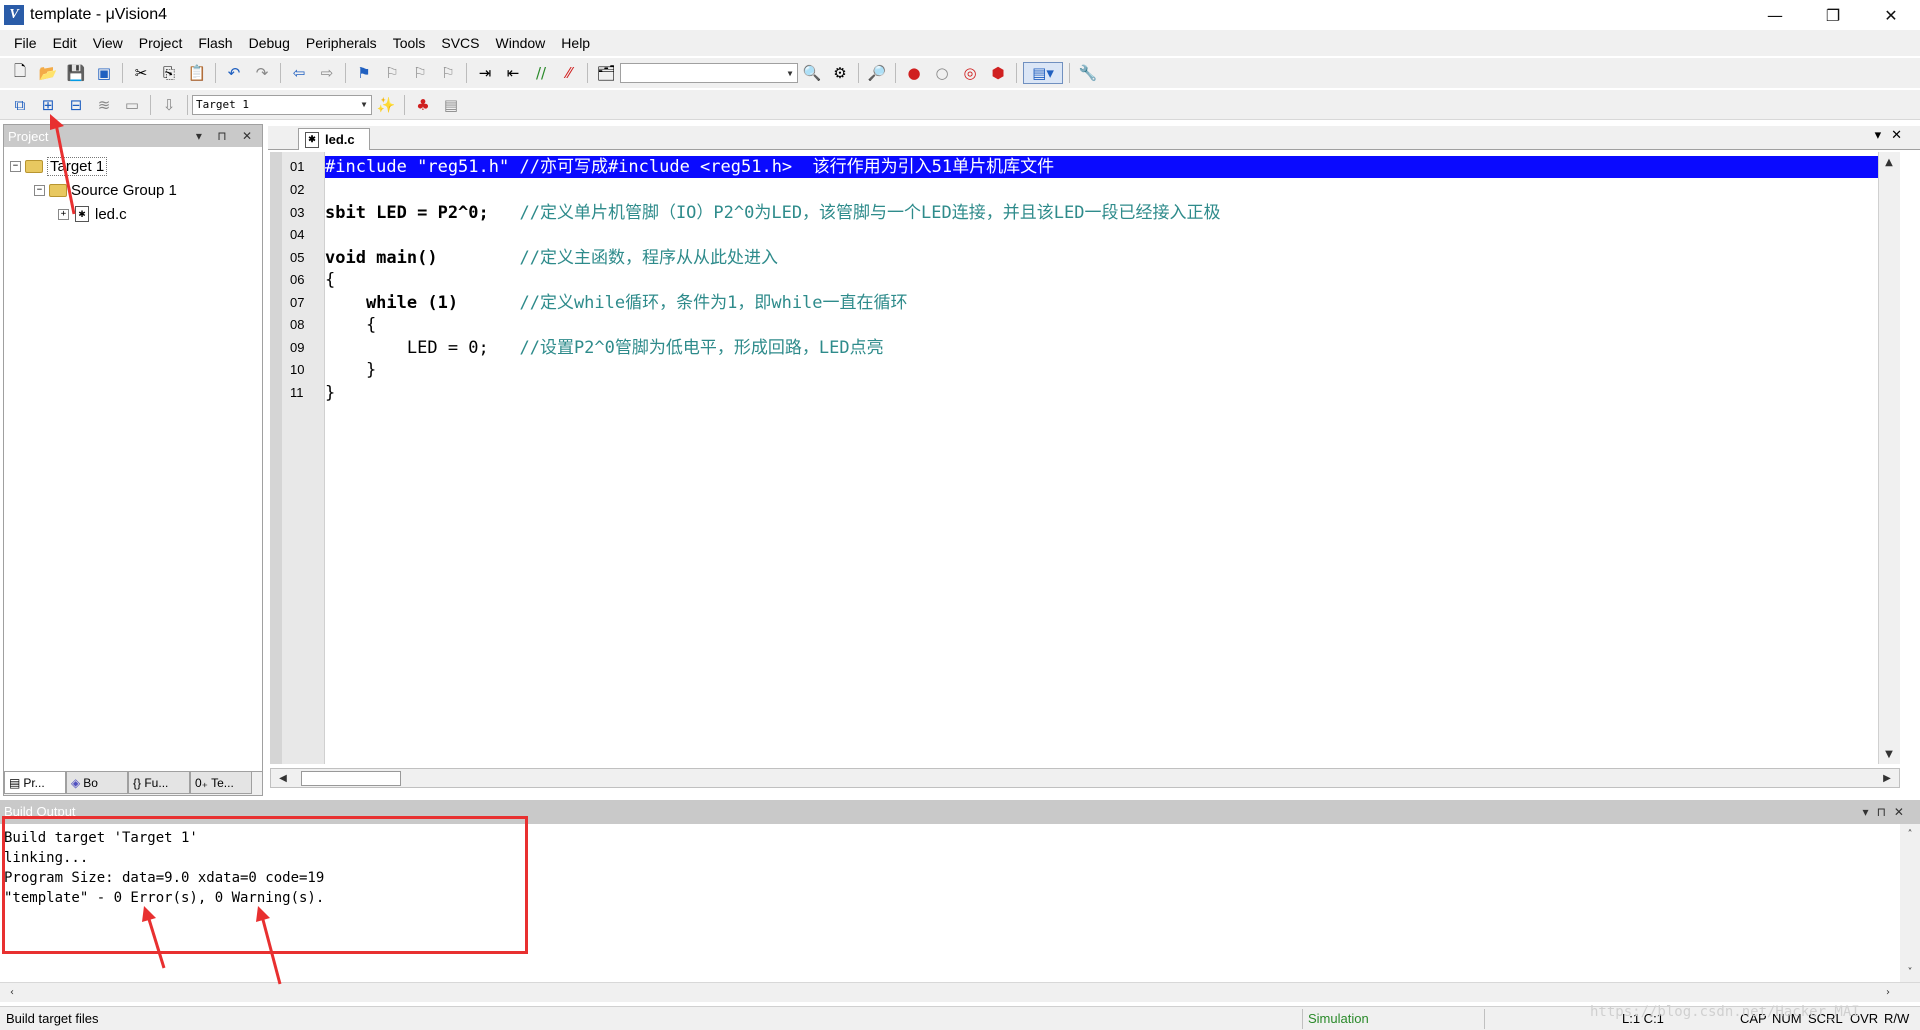 The width and height of the screenshot is (1920, 1030). I want to click on configure-icon: 🔧, so click(1088, 73).